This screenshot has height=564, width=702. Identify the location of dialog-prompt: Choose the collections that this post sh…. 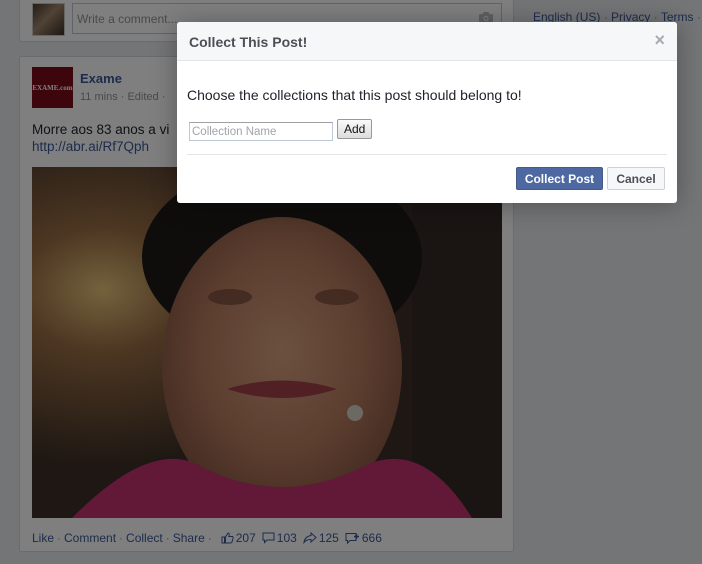
(354, 95).